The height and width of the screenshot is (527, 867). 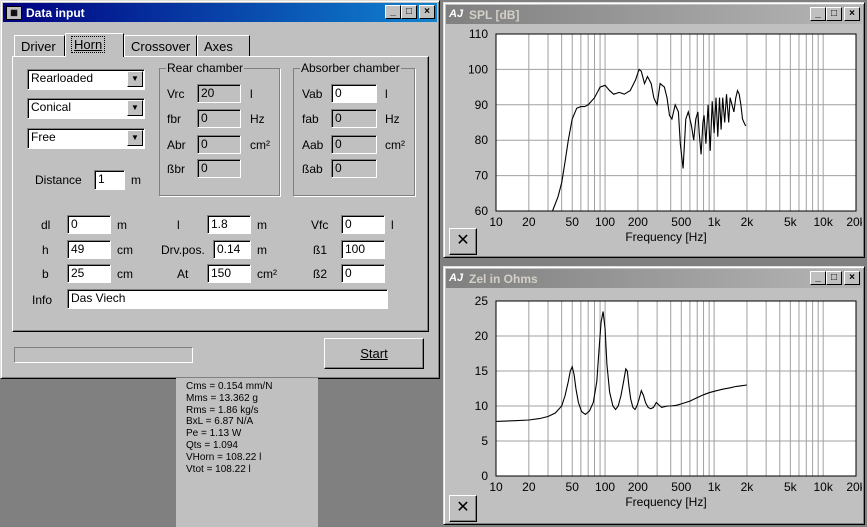 I want to click on data-input-titlebar: ▦ Data input _ □ ×, so click(x=220, y=12).